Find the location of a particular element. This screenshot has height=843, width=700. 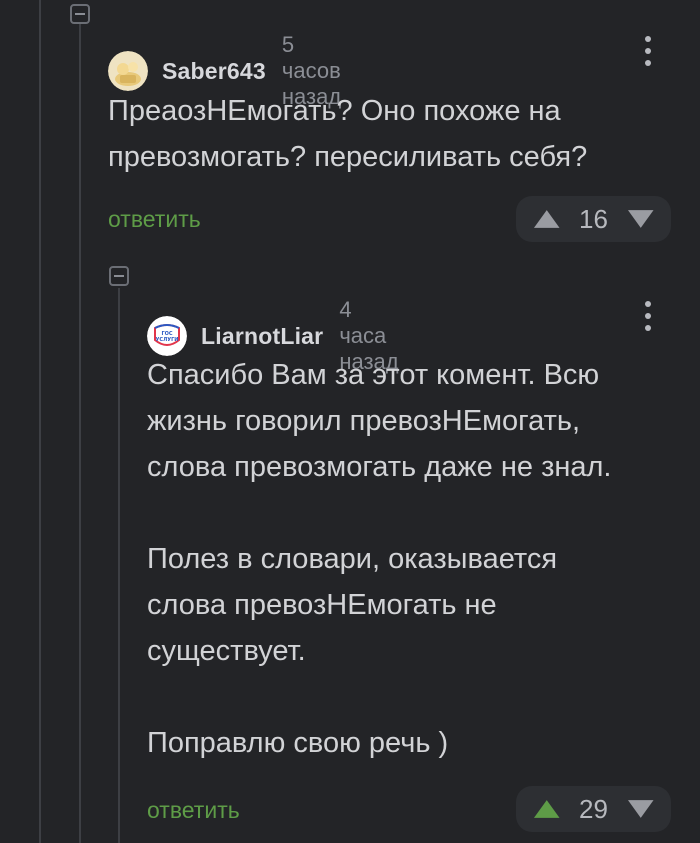

rating-score: 29 is located at coordinates (593, 808).